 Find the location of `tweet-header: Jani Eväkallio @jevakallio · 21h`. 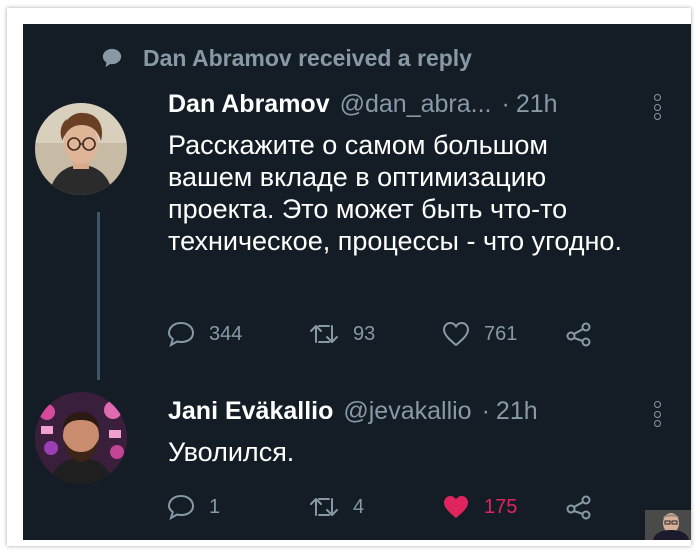

tweet-header: Jani Eväkallio @jevakallio · 21h is located at coordinates (414, 411).